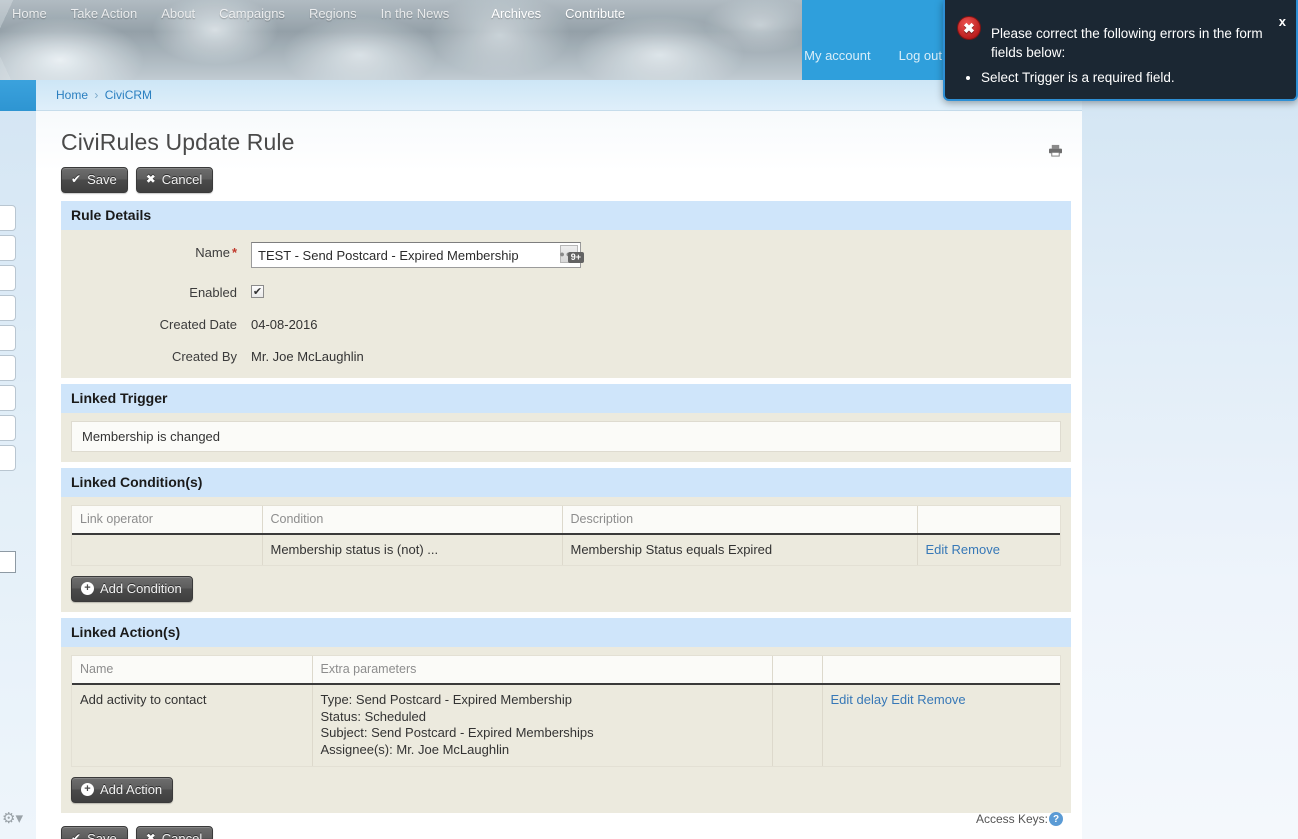 Image resolution: width=1298 pixels, height=839 pixels. What do you see at coordinates (104, 95) in the screenshot?
I see `breadcrumb: Home › CiviCRM` at bounding box center [104, 95].